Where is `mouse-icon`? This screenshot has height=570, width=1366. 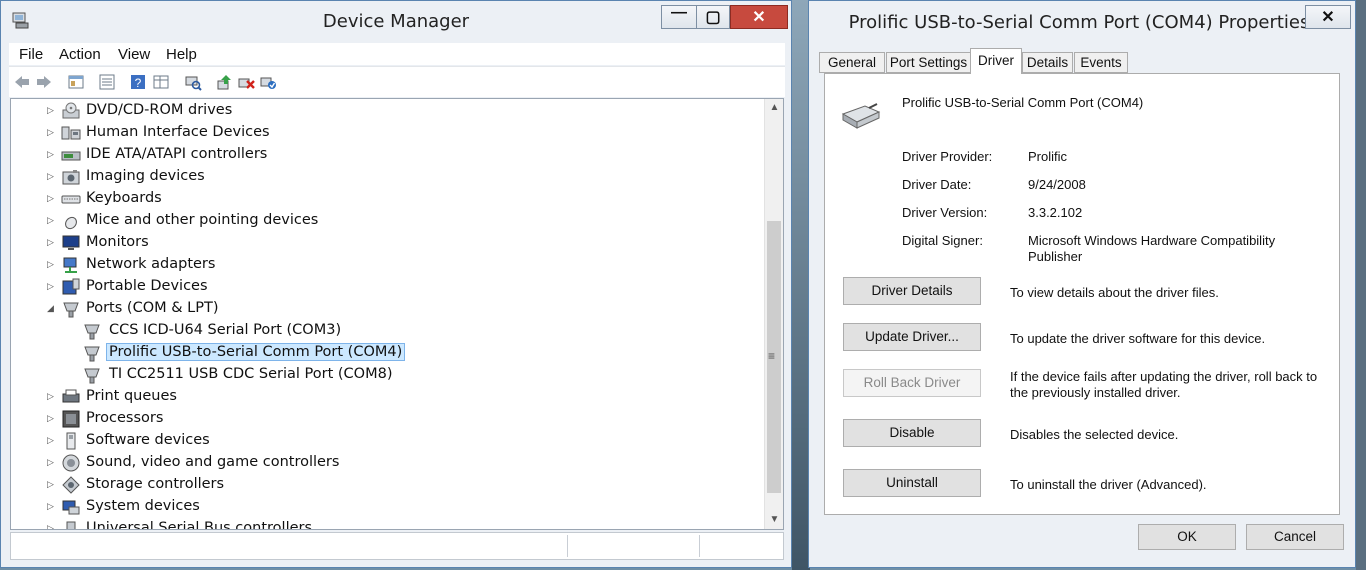 mouse-icon is located at coordinates (71, 223).